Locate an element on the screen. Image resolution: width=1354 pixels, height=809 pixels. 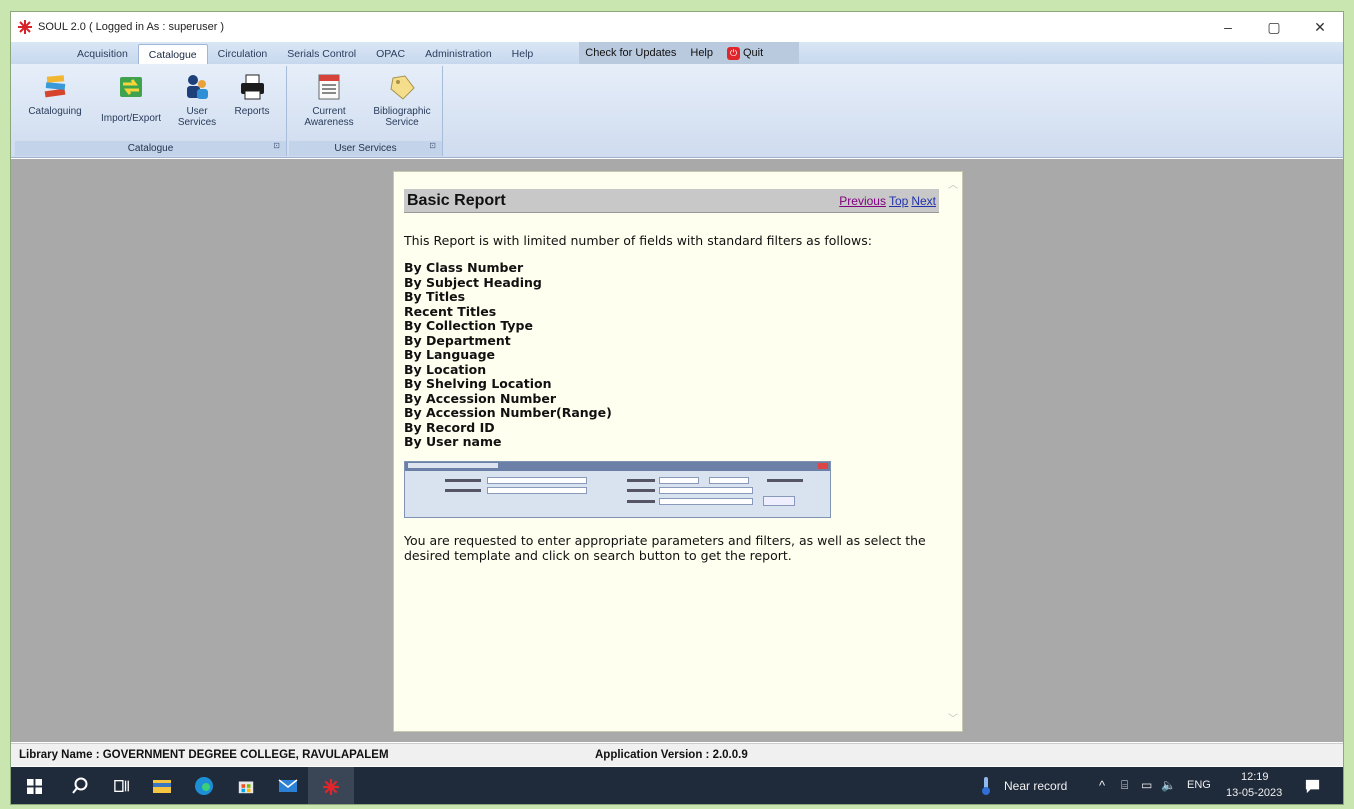
cataloguing-button: Cataloguing is located at coordinates (55, 94).